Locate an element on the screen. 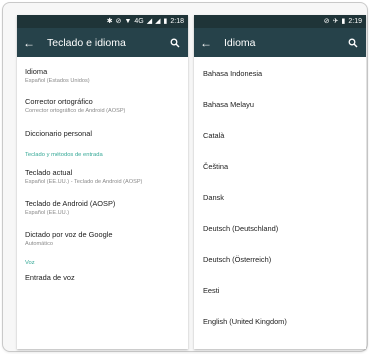 The height and width of the screenshot is (354, 370). language-item: Dansk is located at coordinates (280, 197).